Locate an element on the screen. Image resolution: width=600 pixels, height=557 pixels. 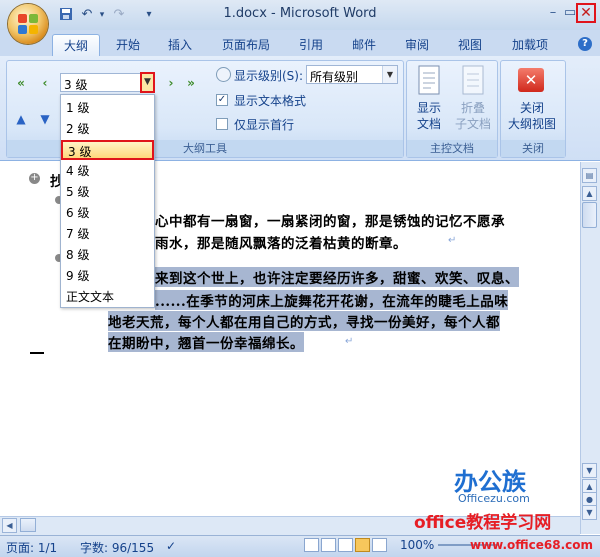
office-logo-icon is located at coordinates (28, 24).